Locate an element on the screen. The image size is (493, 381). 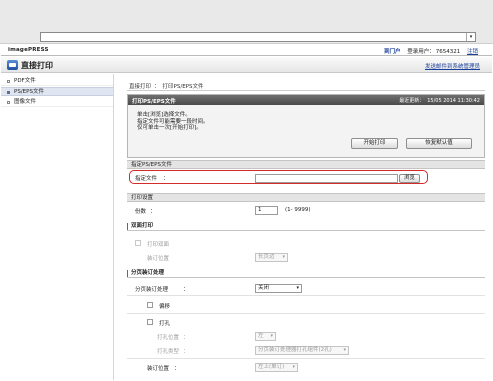
punch-checkbox is located at coordinates (150, 322).